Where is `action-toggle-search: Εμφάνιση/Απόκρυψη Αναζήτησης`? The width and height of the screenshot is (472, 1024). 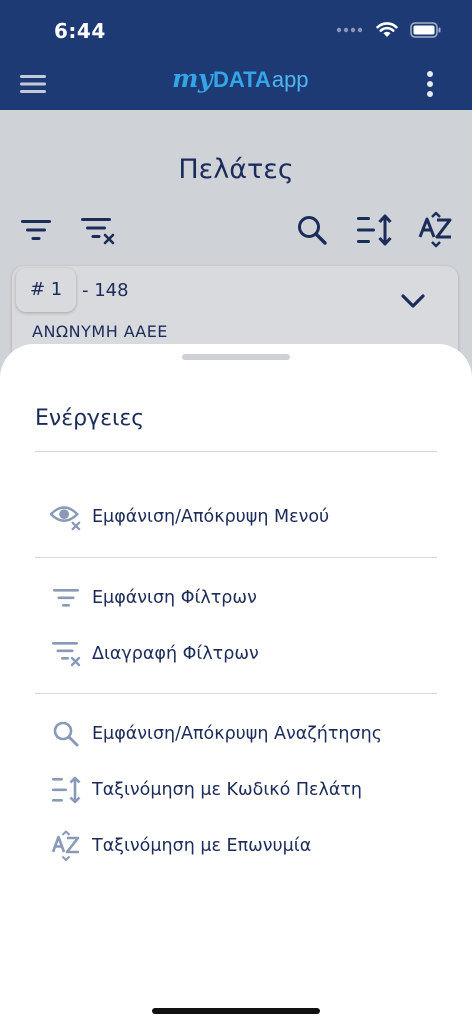 action-toggle-search: Εμφάνιση/Απόκρυψη Αναζήτησης is located at coordinates (250, 734).